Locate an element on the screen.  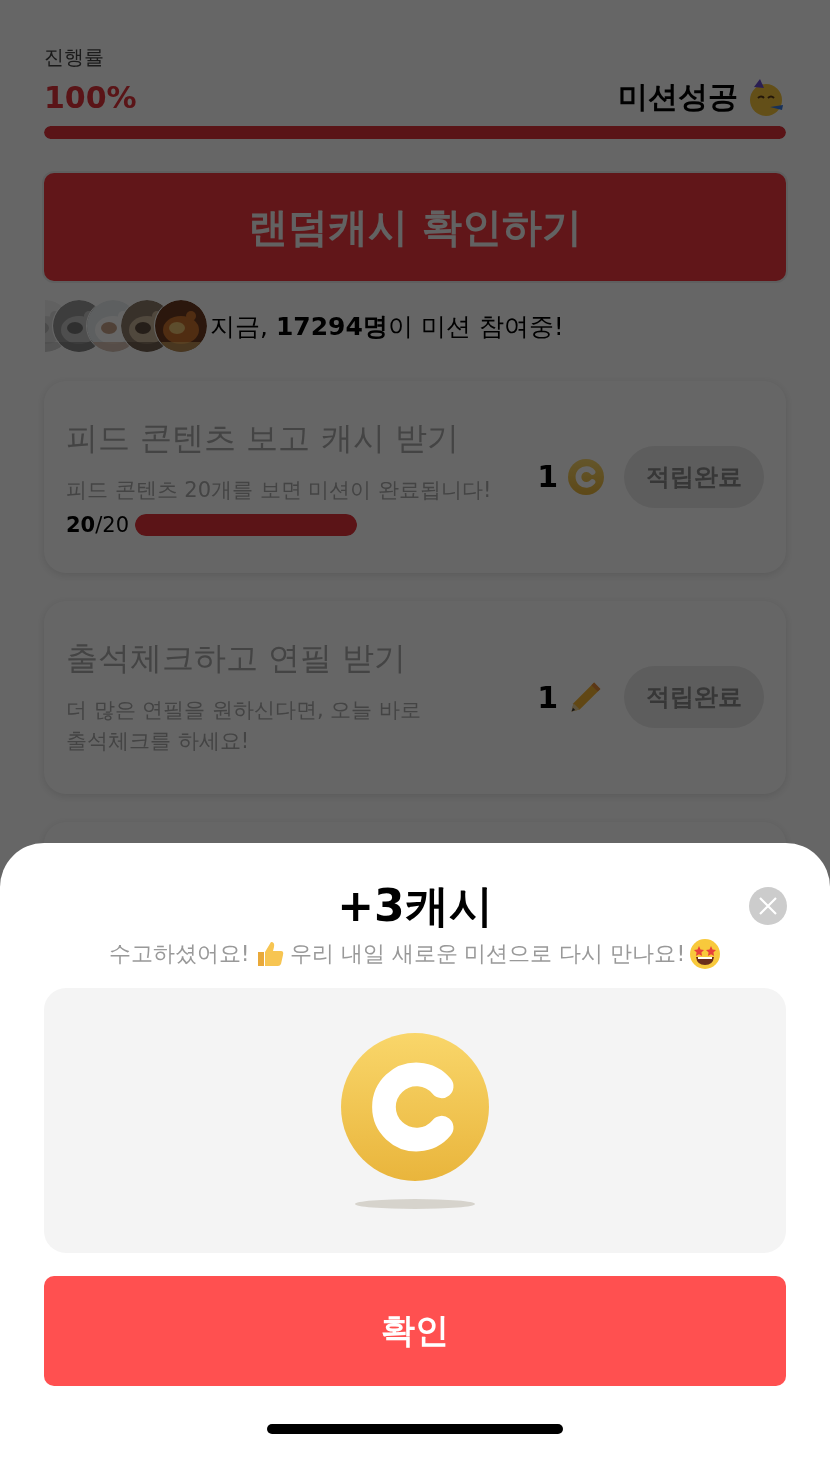
dialog-message: 우리 내일 새로운 미션으로 다시 만나요! is located at coordinates (487, 954).